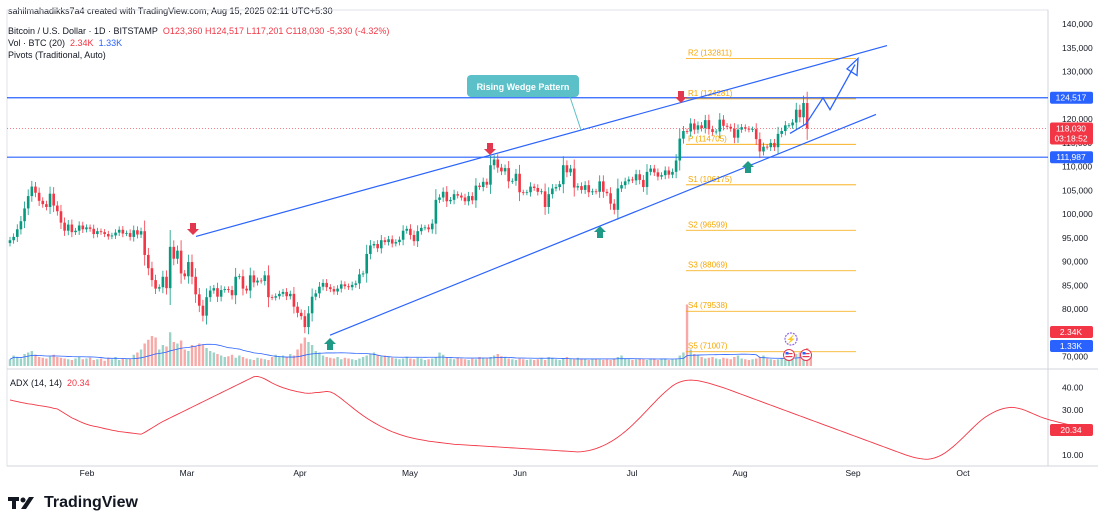  I want to click on price-axis-label: 105,000, so click(1077, 190).